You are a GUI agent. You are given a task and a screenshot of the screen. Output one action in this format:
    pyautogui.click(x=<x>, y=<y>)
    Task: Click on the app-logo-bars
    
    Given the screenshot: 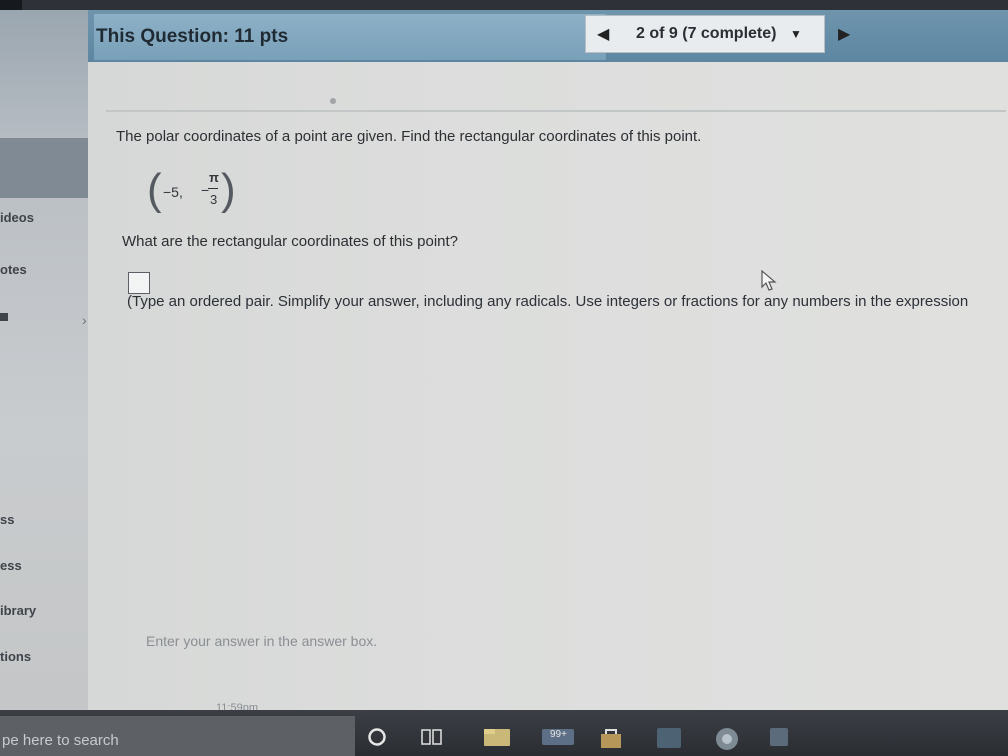 What is the action you would take?
    pyautogui.click(x=11, y=5)
    